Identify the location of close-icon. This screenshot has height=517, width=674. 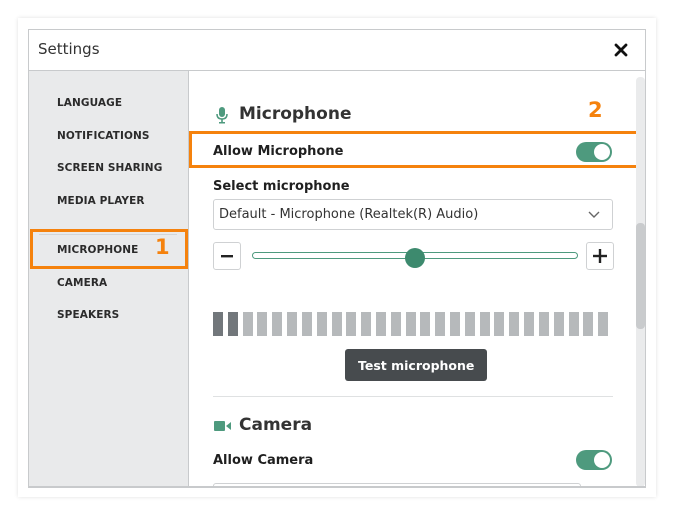
(621, 50).